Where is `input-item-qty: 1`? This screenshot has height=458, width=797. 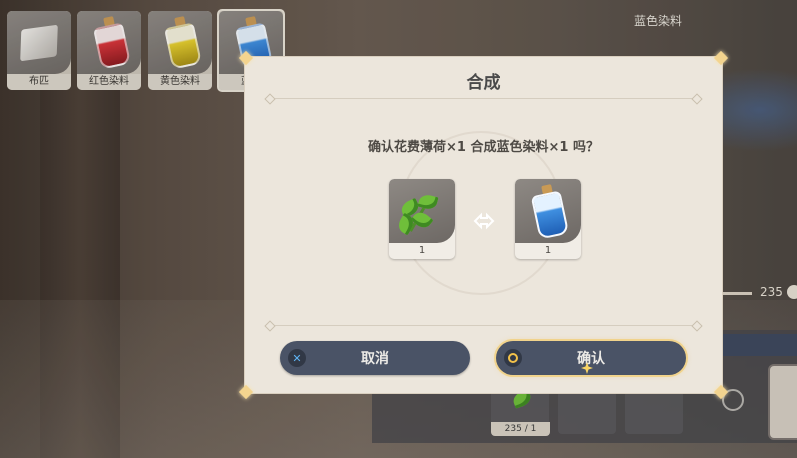
input-item-qty: 1 is located at coordinates (422, 250).